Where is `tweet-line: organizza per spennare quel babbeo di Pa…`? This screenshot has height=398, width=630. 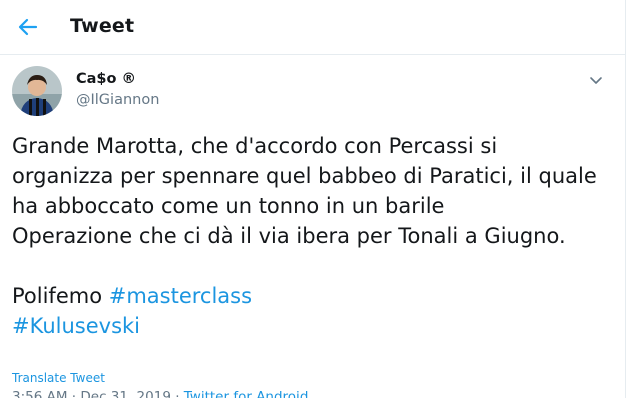
tweet-line: organizza per spennare quel babbeo di Pa… is located at coordinates (304, 176).